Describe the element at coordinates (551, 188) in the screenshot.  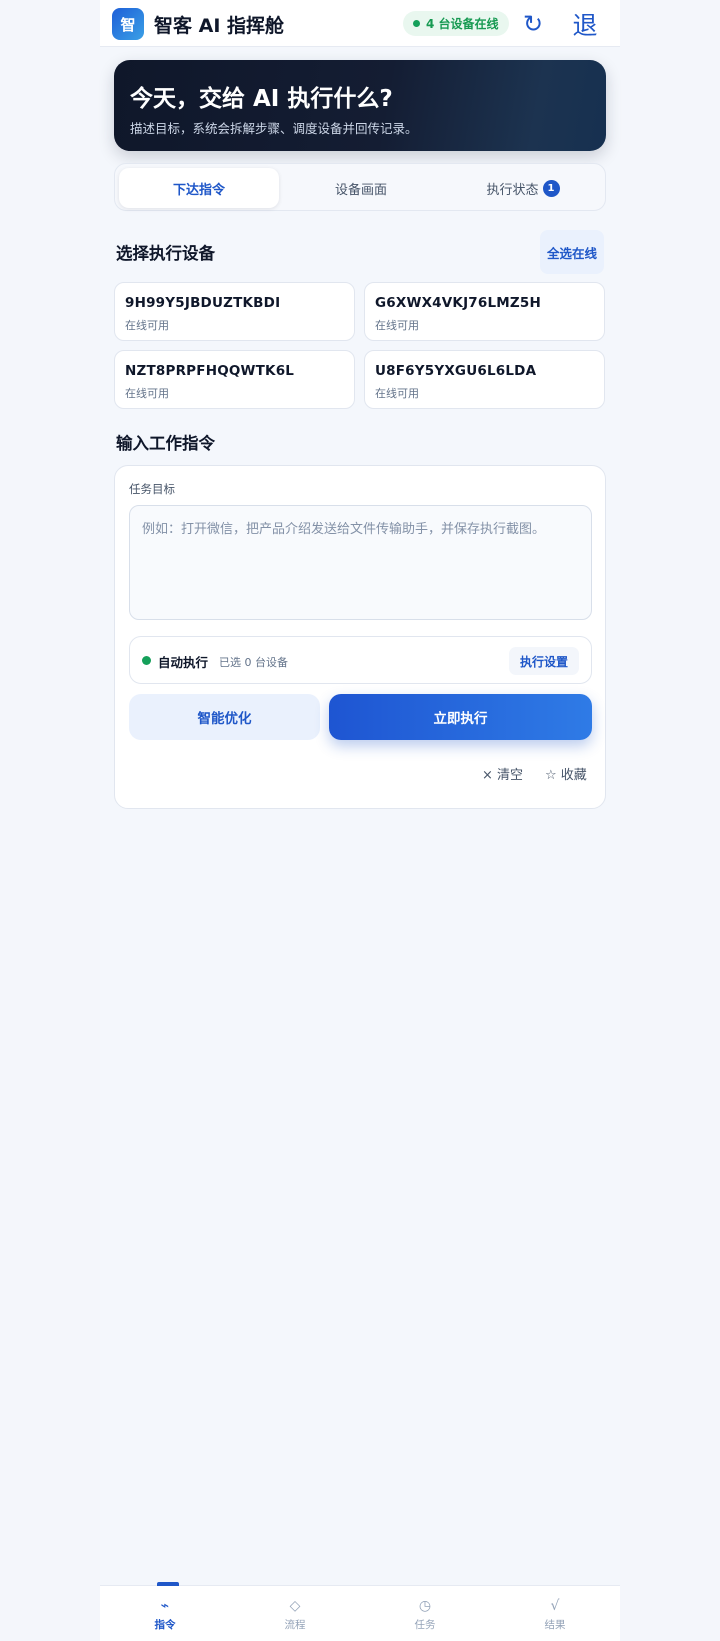
I see `status-count-badge: 1` at that location.